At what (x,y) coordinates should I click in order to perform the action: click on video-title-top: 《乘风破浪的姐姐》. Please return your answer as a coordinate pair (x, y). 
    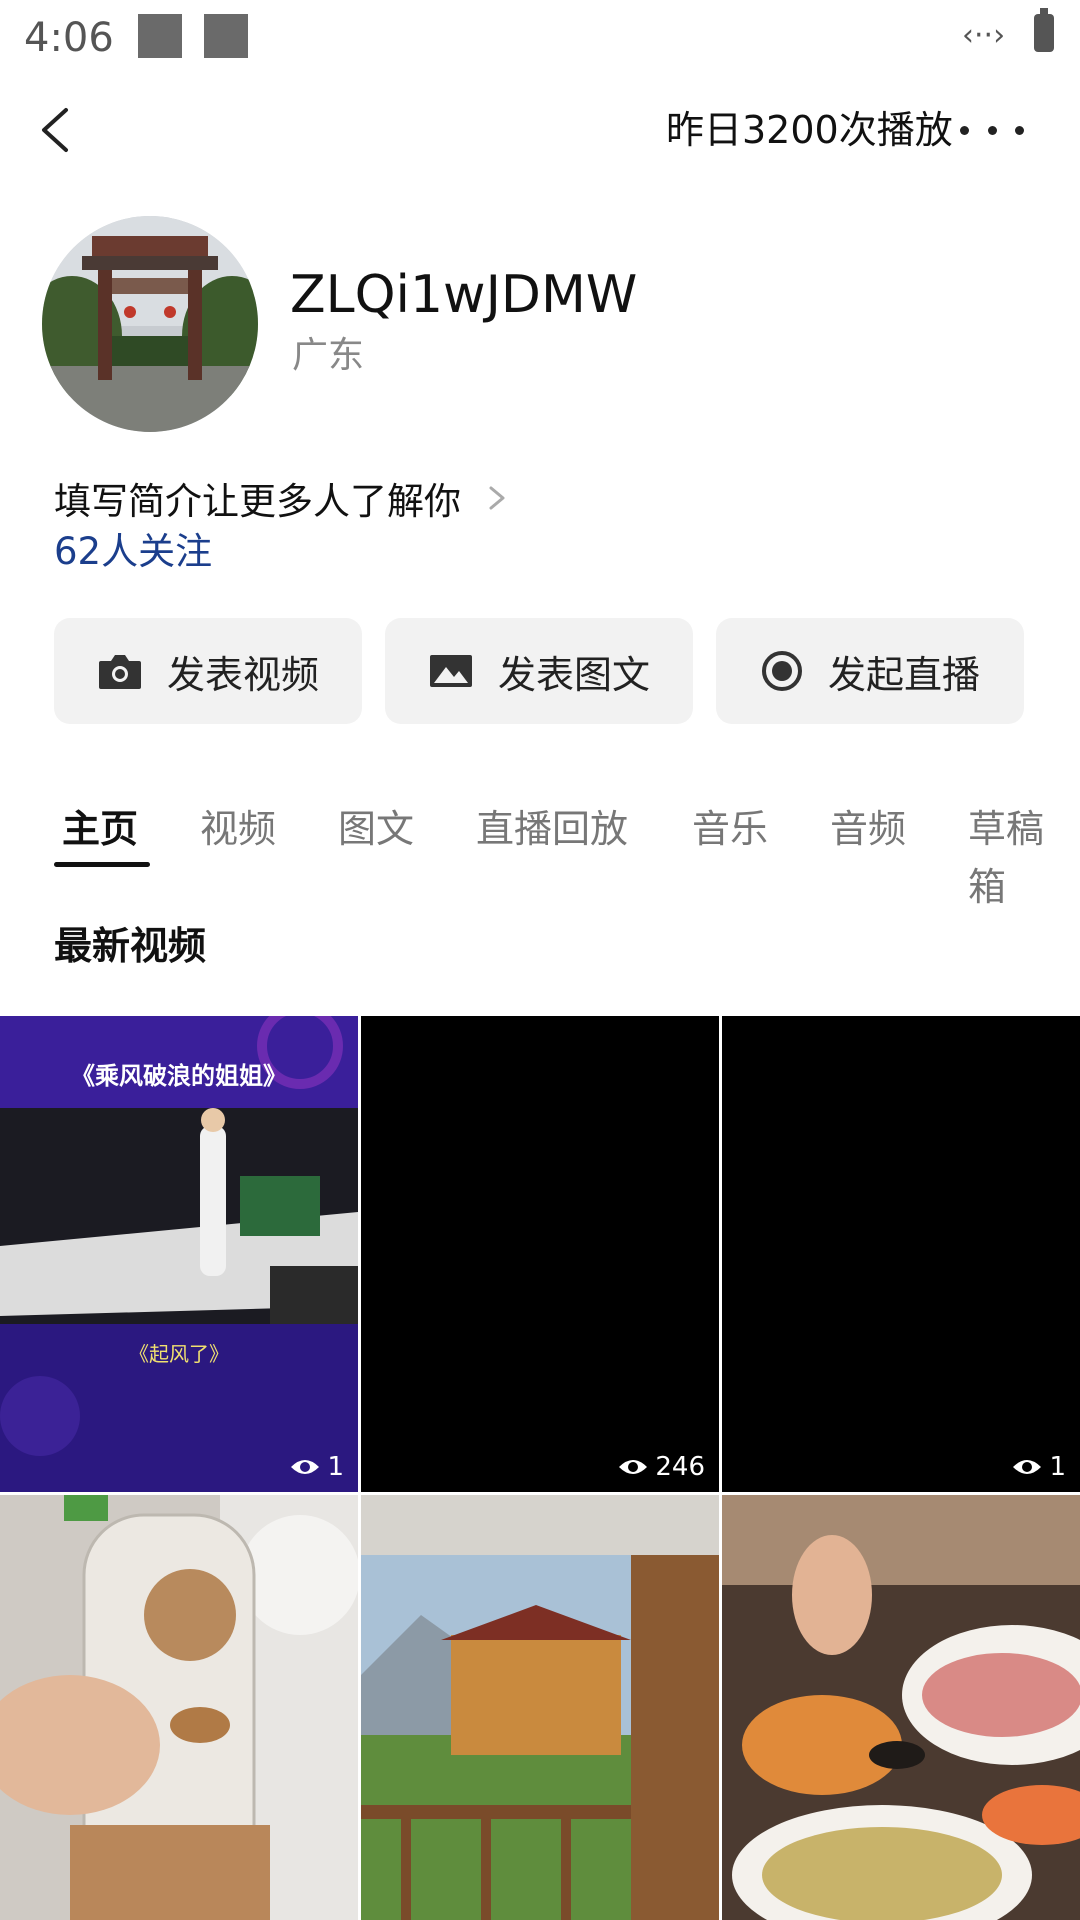
    Looking at the image, I should click on (179, 1076).